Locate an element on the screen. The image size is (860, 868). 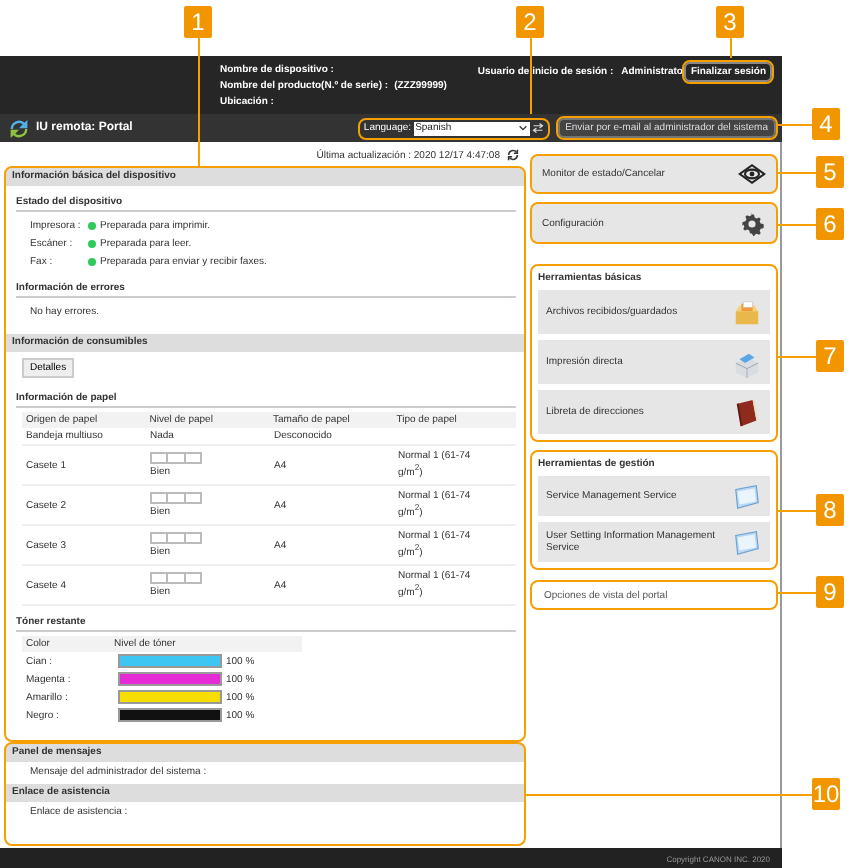
callout-number: 6 is located at coordinates (830, 224).